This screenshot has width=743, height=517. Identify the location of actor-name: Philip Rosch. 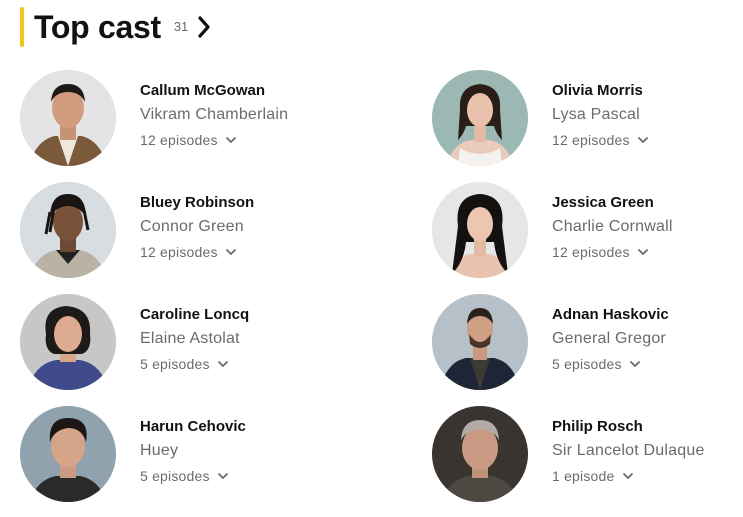
(628, 427).